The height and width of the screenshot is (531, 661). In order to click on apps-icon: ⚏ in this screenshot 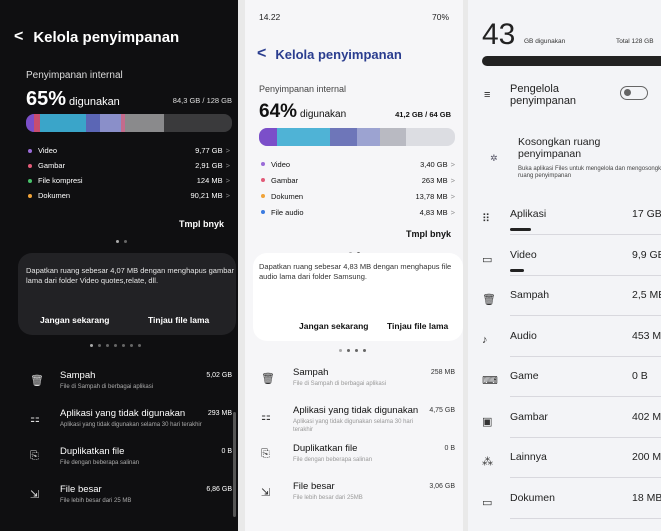, I will do `click(266, 417)`.